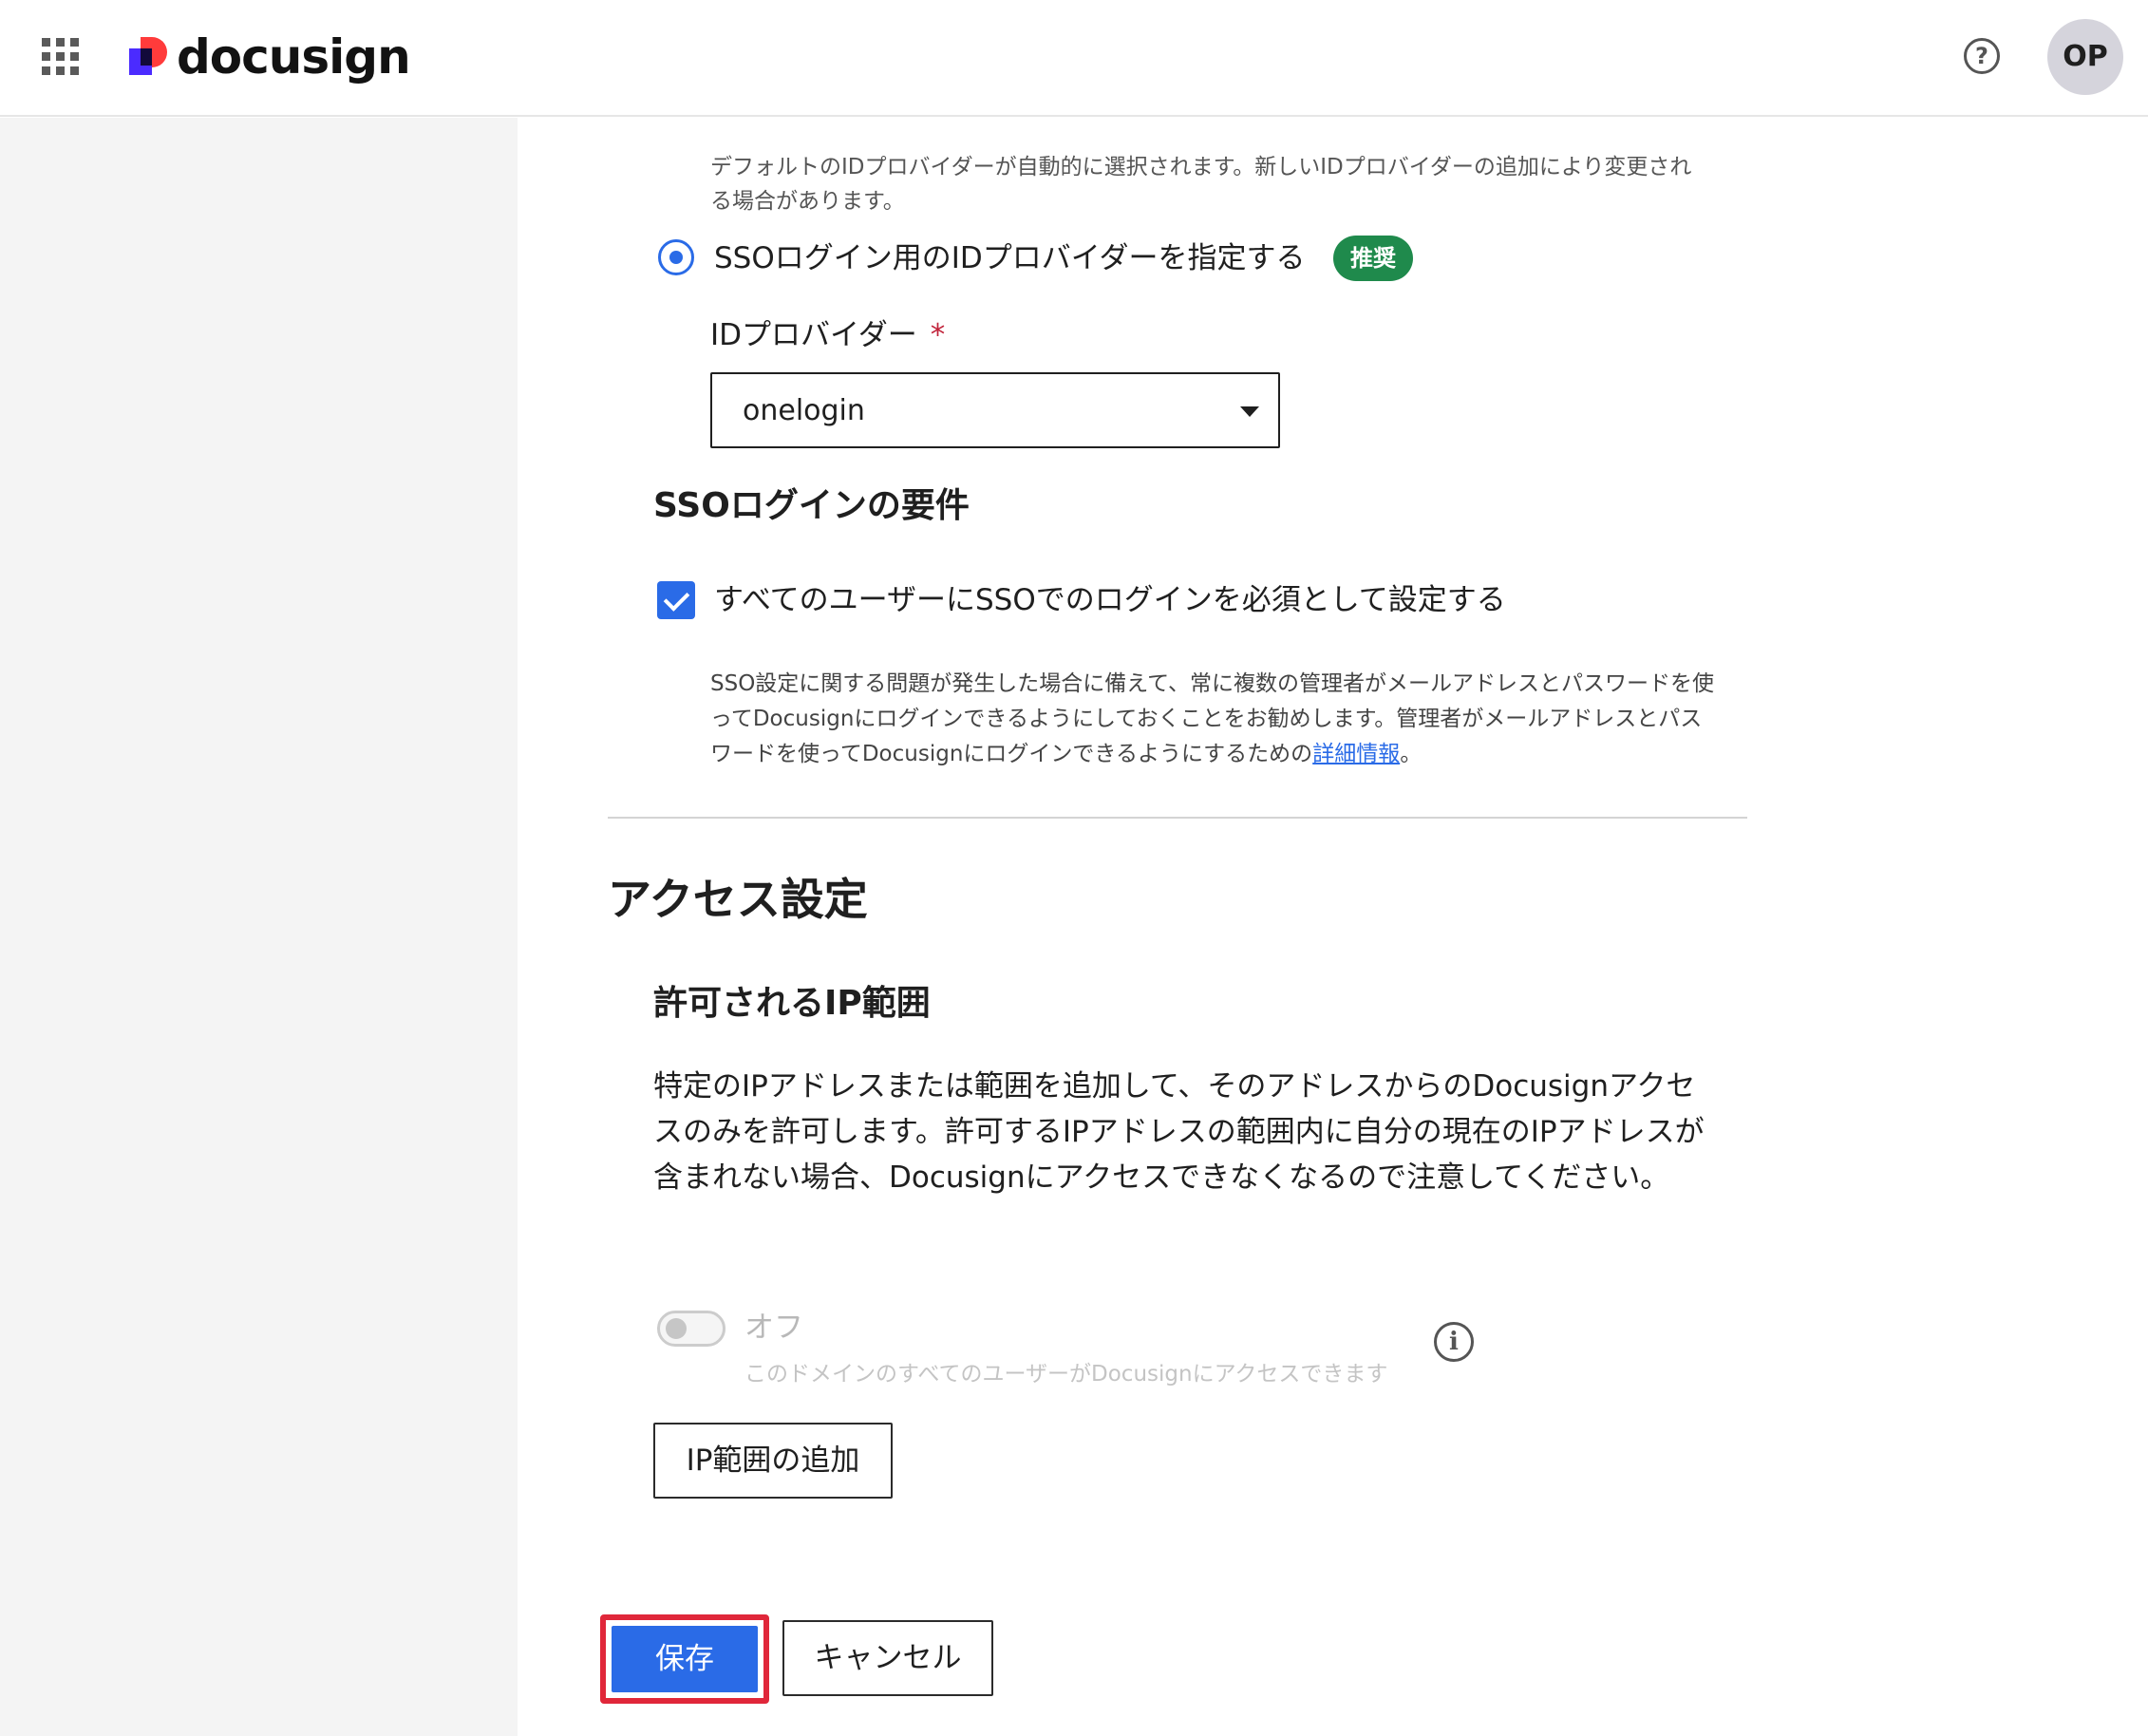  I want to click on chevron-down-icon, so click(1249, 411).